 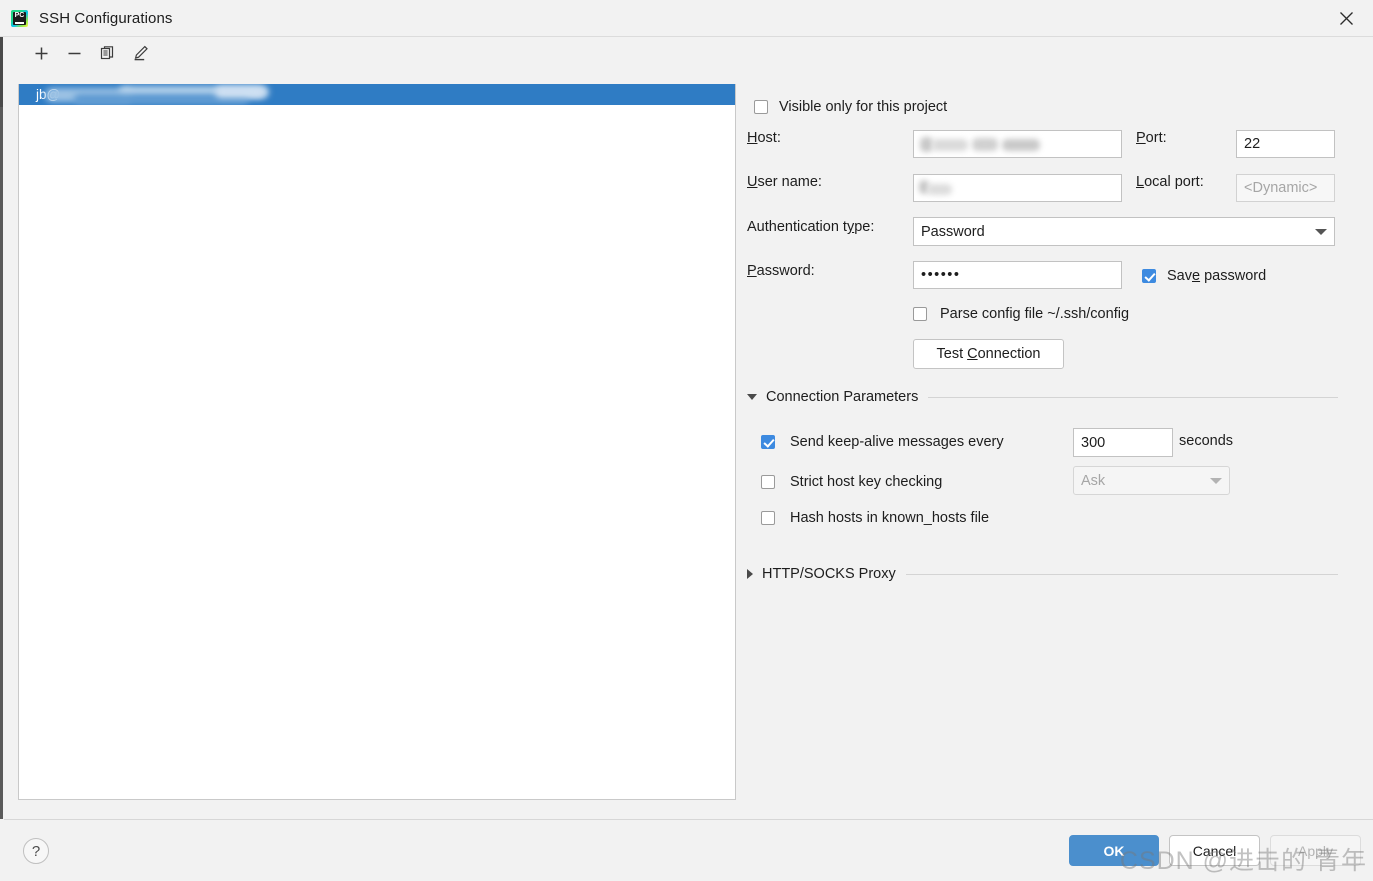 What do you see at coordinates (1035, 314) in the screenshot?
I see `parse-config-label: Parse config file ~/.ssh/config` at bounding box center [1035, 314].